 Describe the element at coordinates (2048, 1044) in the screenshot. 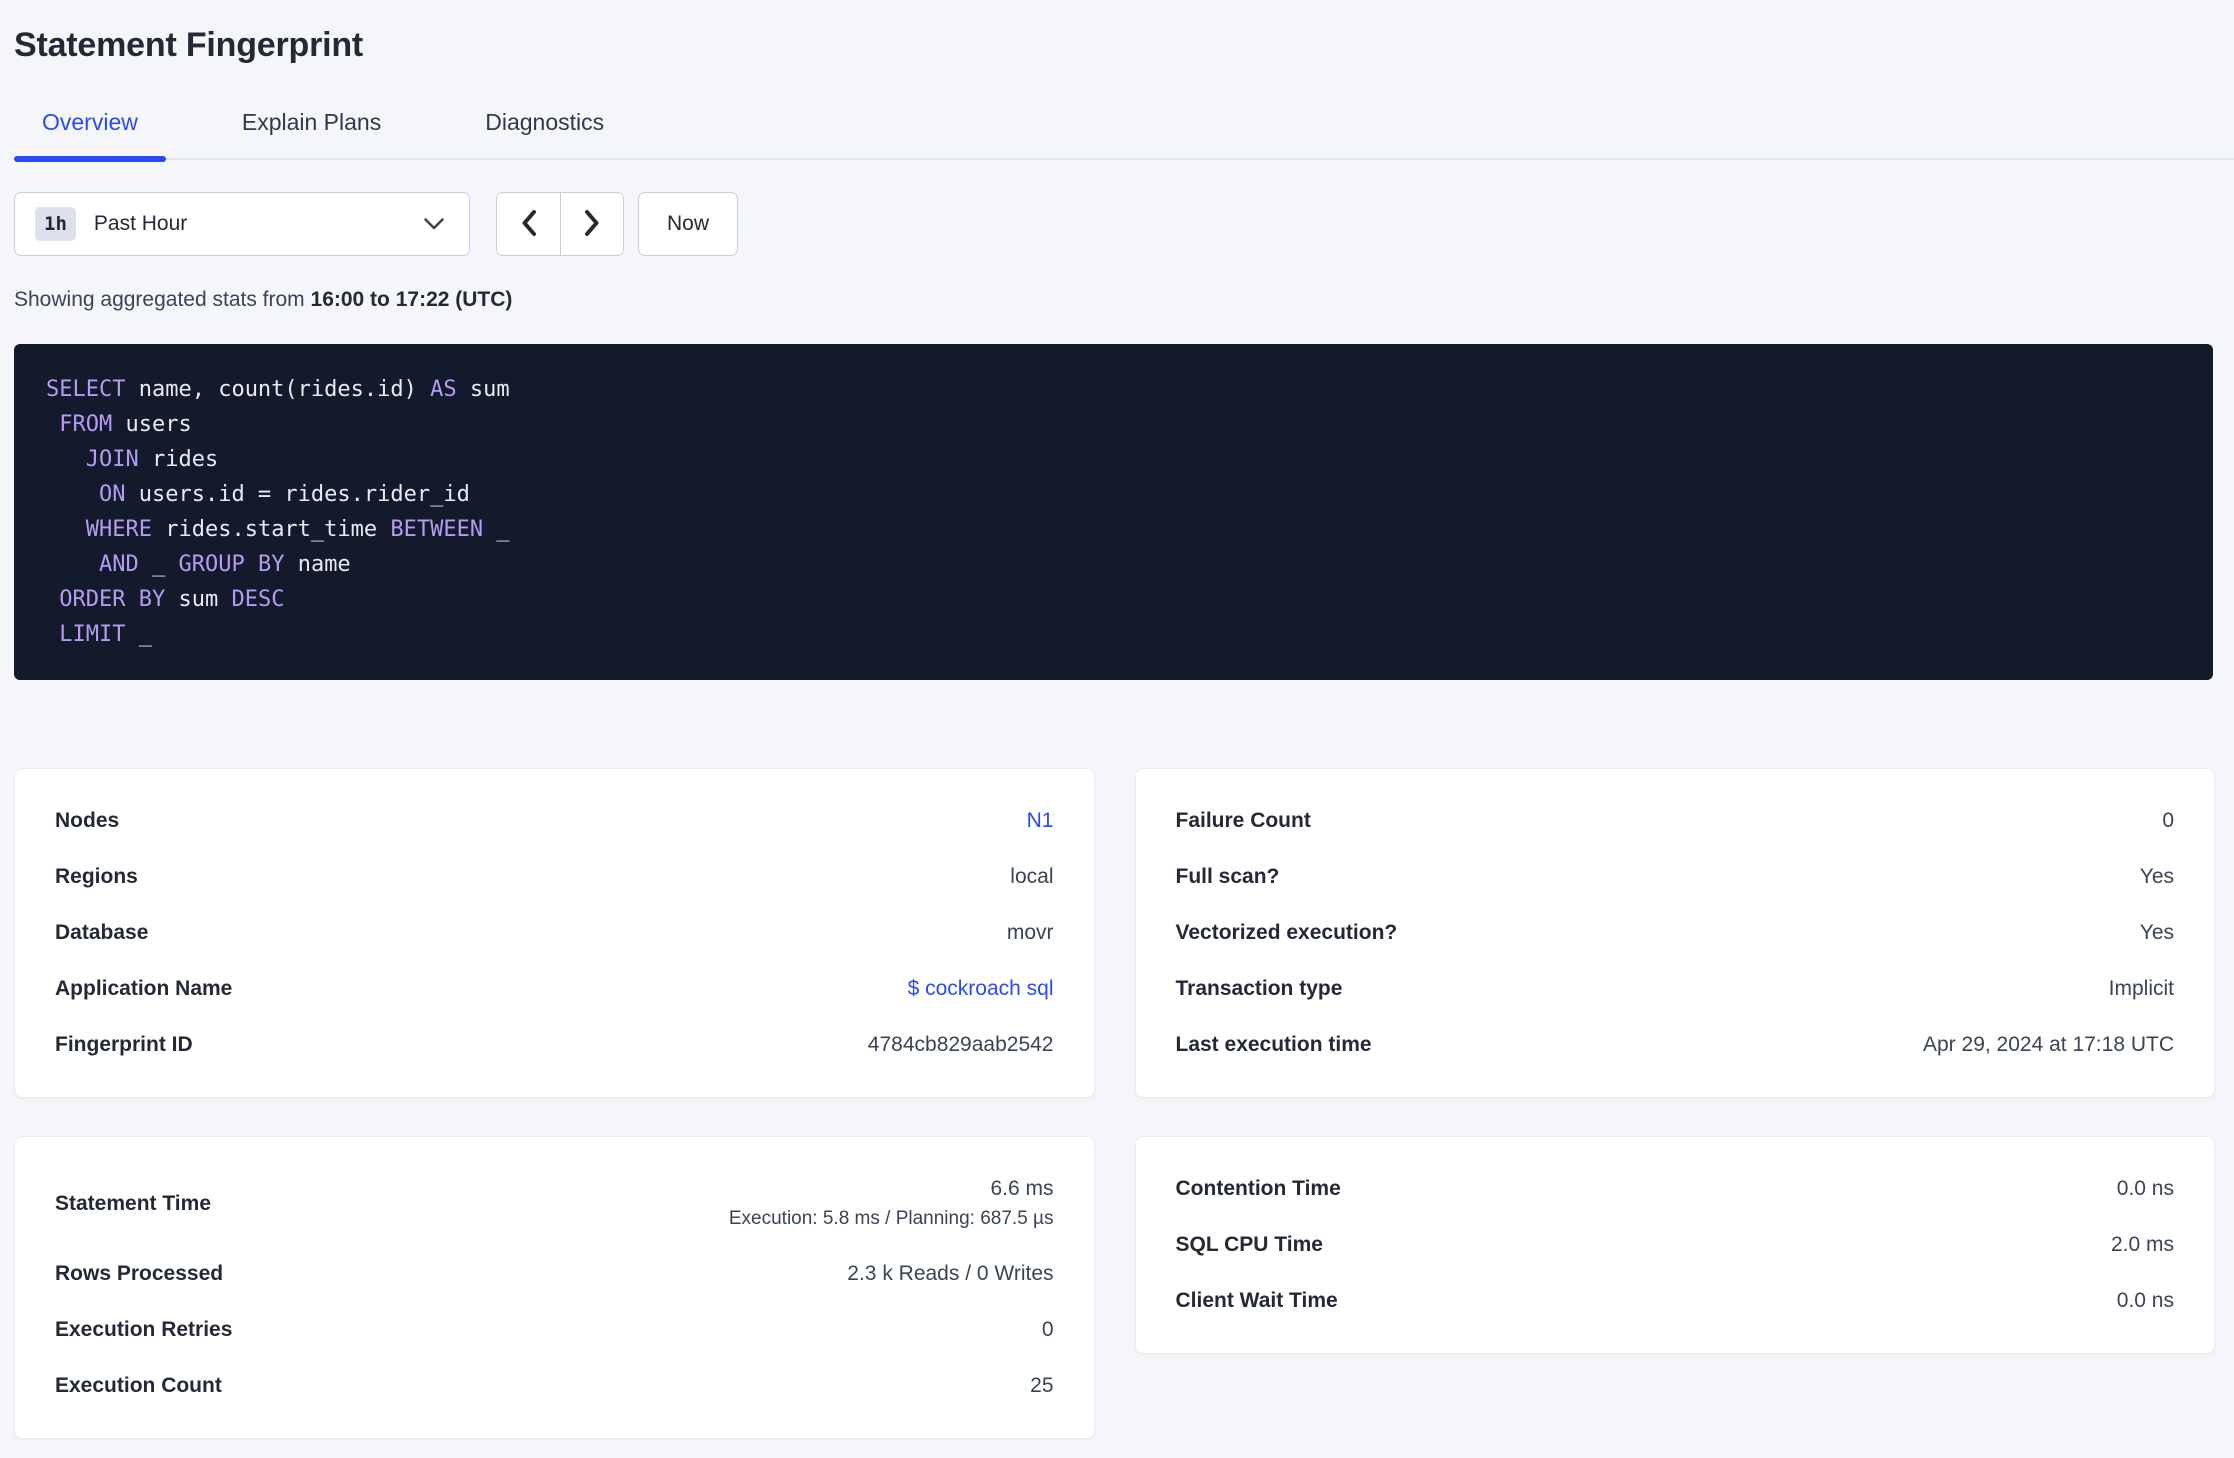

I see `last-execution-time-value: Apr 29, 2024 at 17:18 UTC` at that location.